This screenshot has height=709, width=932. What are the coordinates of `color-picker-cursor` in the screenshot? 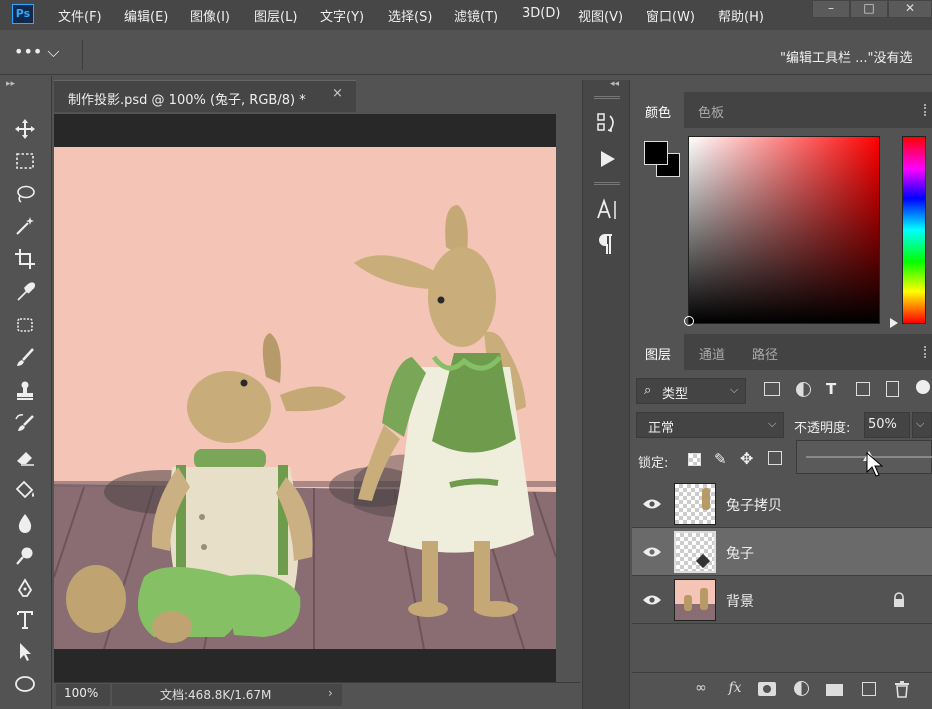 It's located at (689, 321).